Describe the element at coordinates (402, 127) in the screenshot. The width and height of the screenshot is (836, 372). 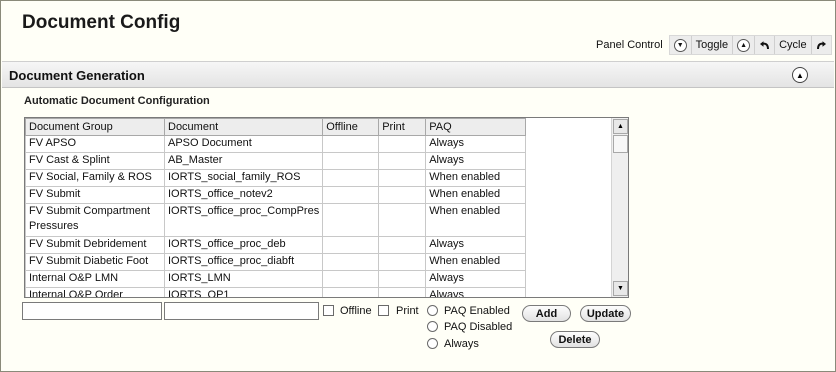
I see `column-header-print: Print` at that location.